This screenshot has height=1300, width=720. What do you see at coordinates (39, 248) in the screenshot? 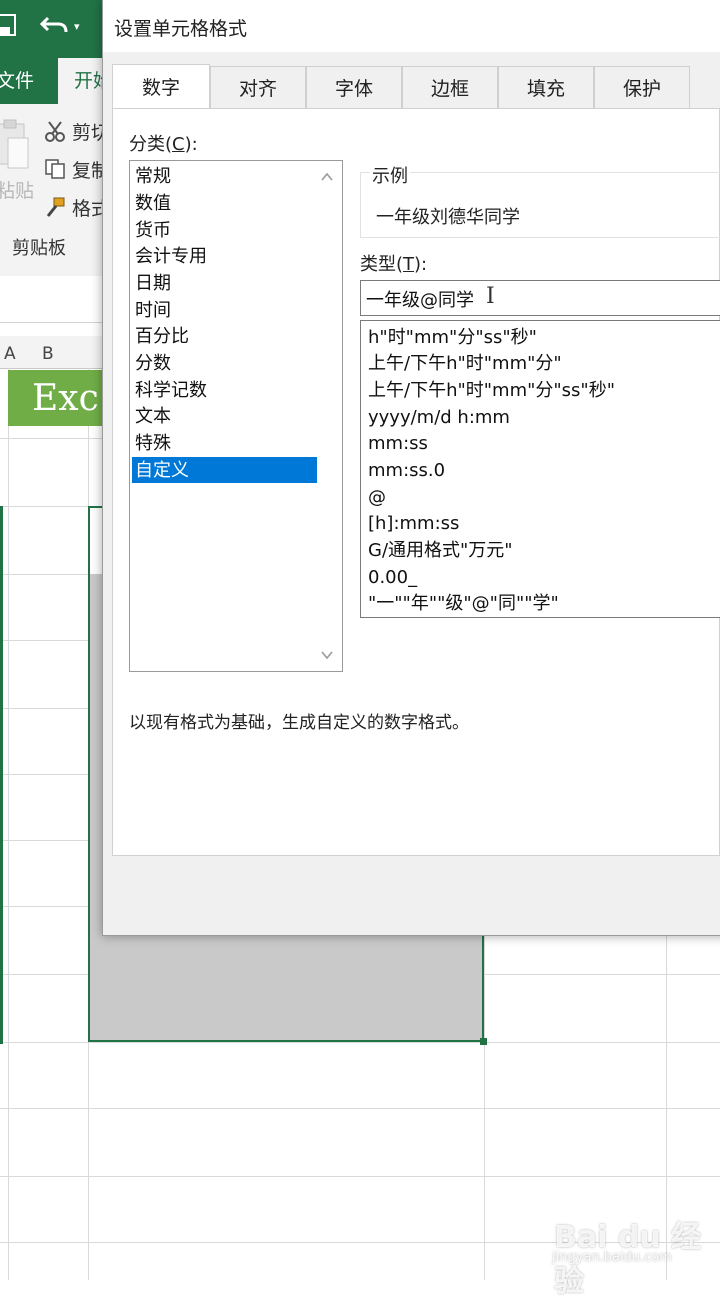
I see `clipboard-group-label: 剪贴板` at bounding box center [39, 248].